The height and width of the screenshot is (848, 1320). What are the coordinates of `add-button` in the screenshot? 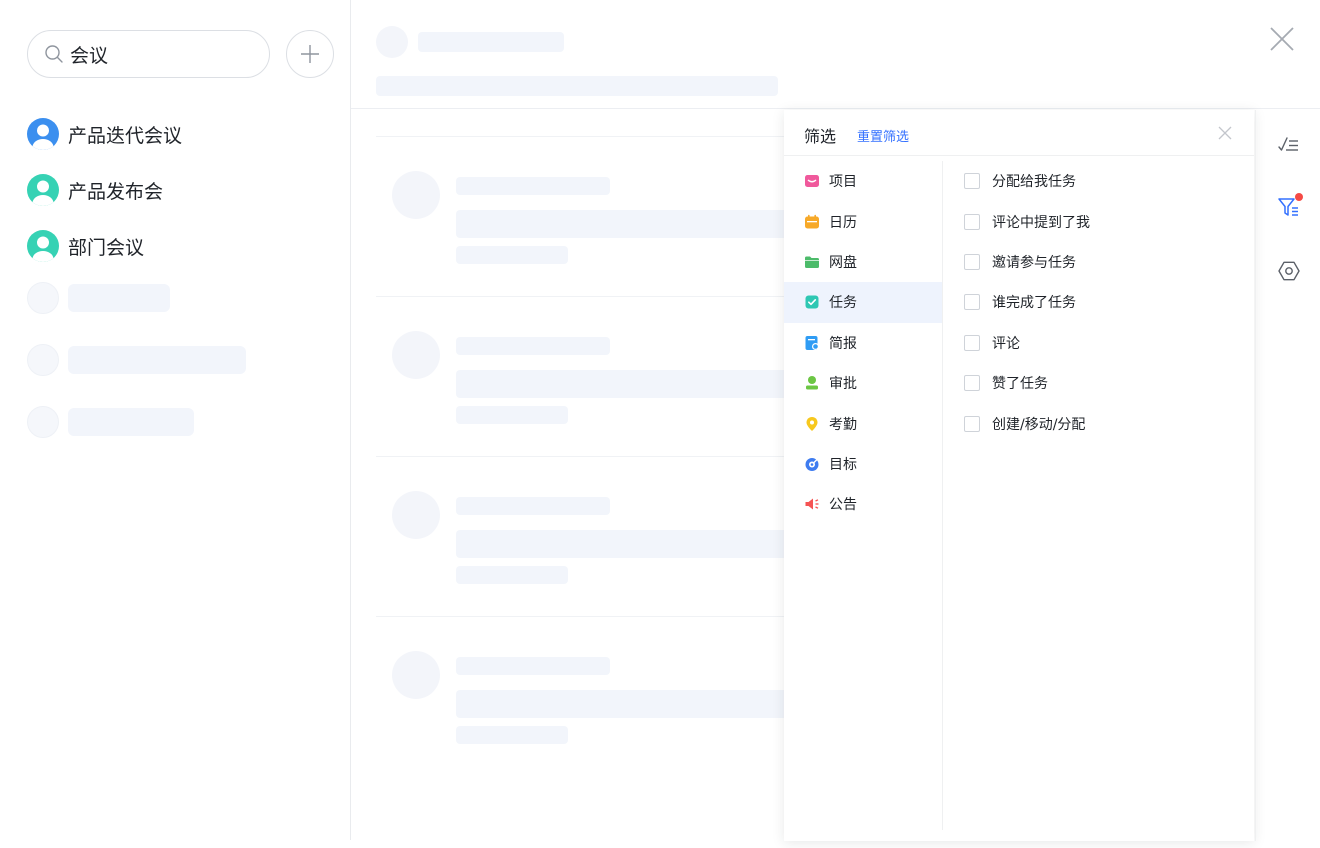 It's located at (310, 54).